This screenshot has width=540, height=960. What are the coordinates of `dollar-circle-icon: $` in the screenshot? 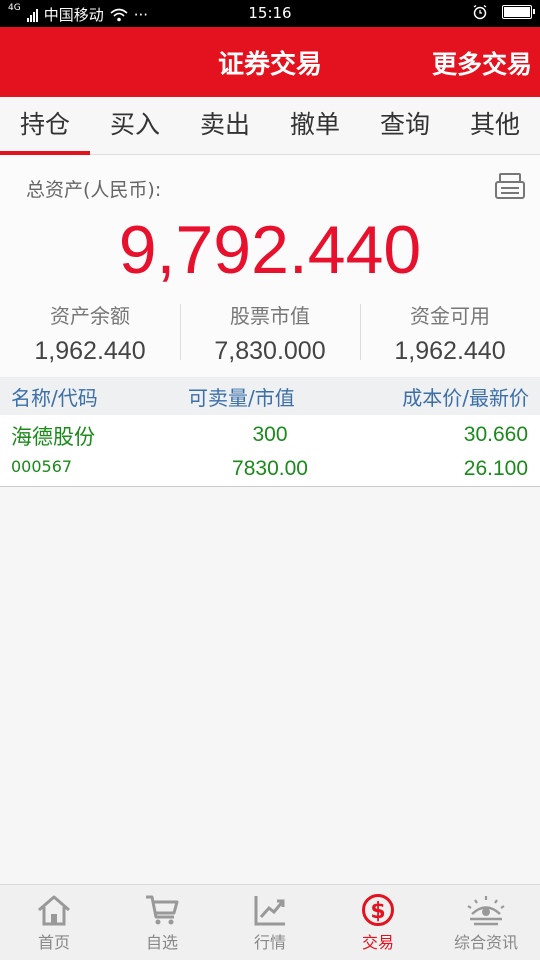 It's located at (378, 910).